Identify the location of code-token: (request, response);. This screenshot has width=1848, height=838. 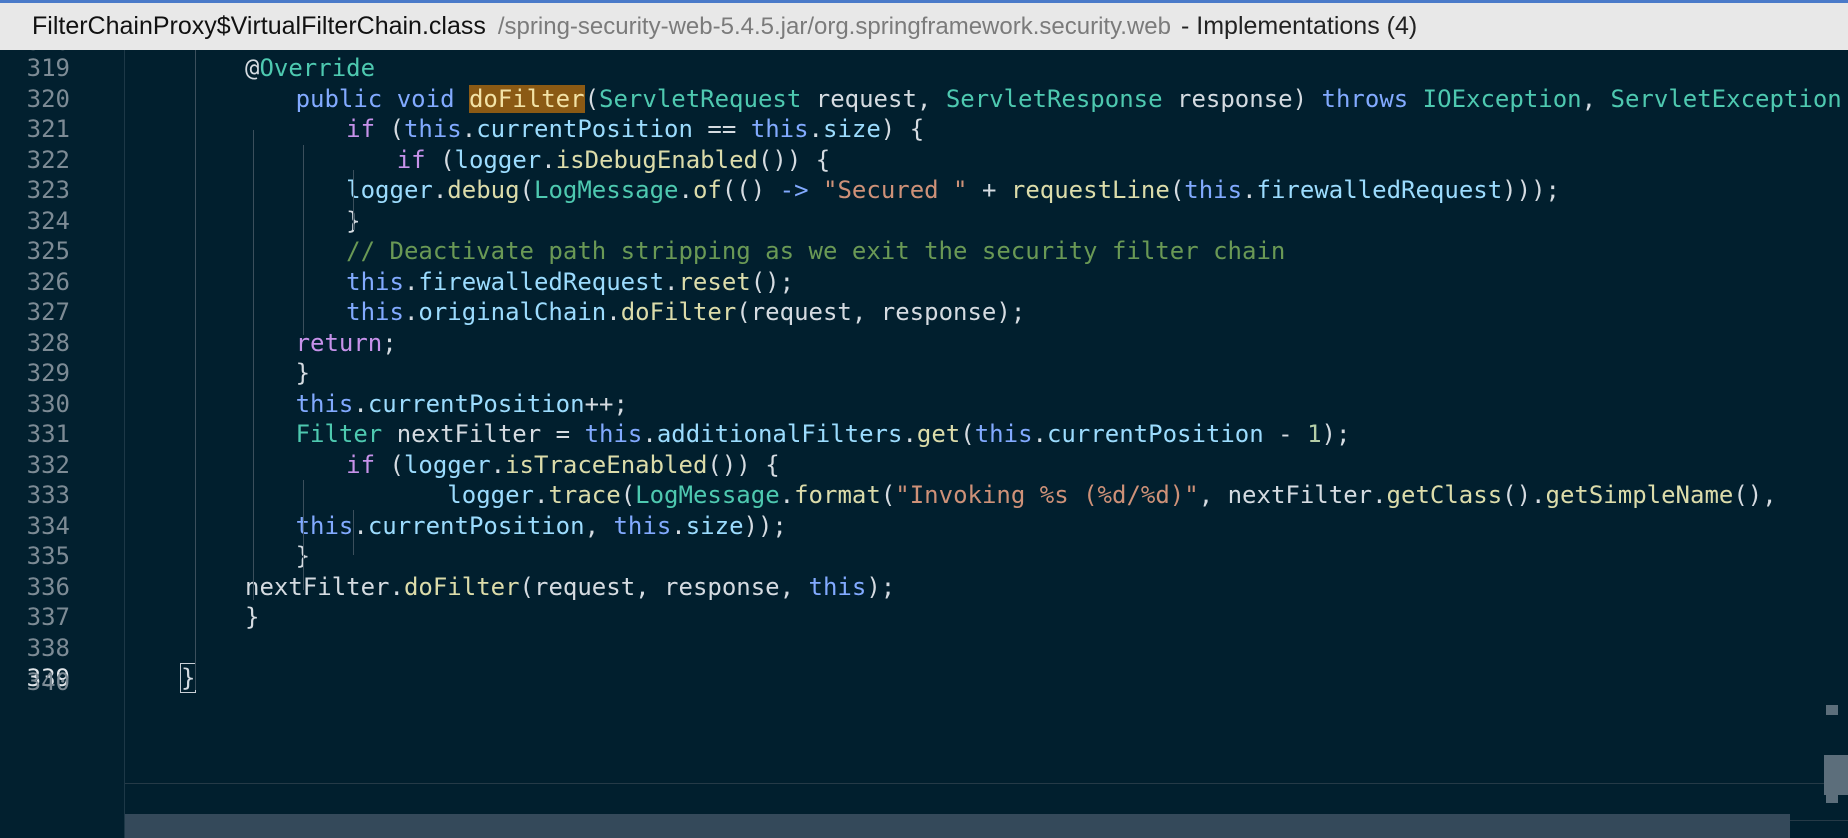
(881, 312).